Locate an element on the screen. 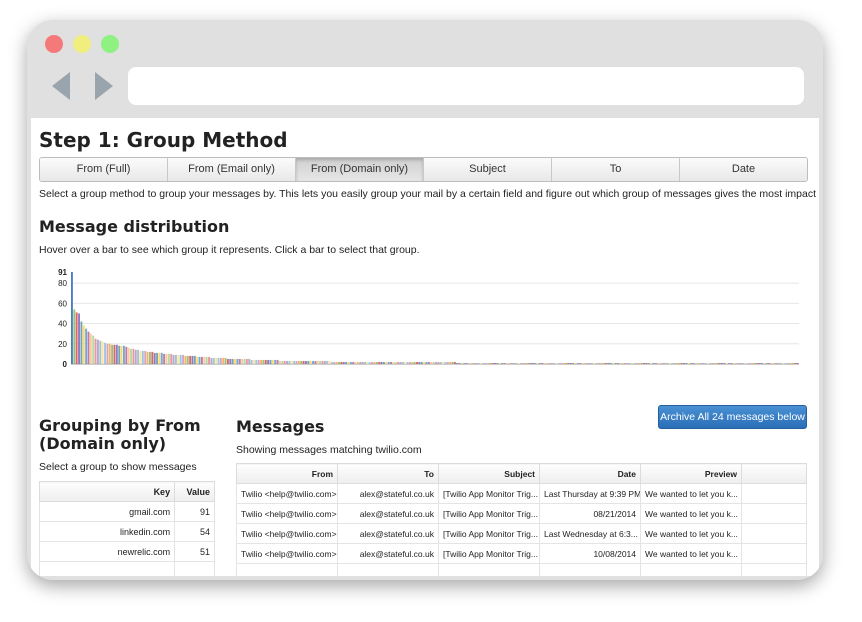 The height and width of the screenshot is (622, 862). column-header-to: To is located at coordinates (388, 473).